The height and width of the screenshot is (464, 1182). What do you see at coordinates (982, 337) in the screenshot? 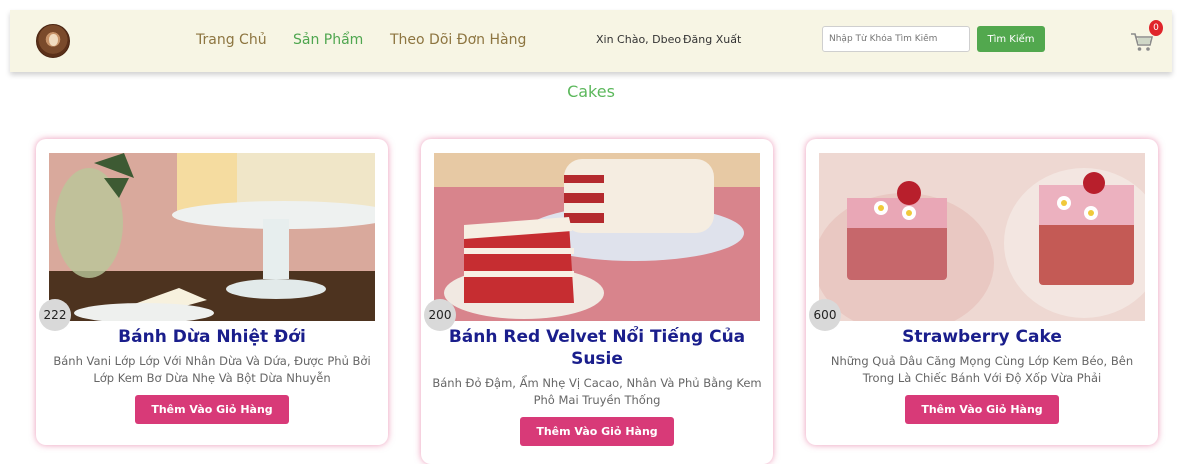
I see `product-title: Strawberry Cake` at bounding box center [982, 337].